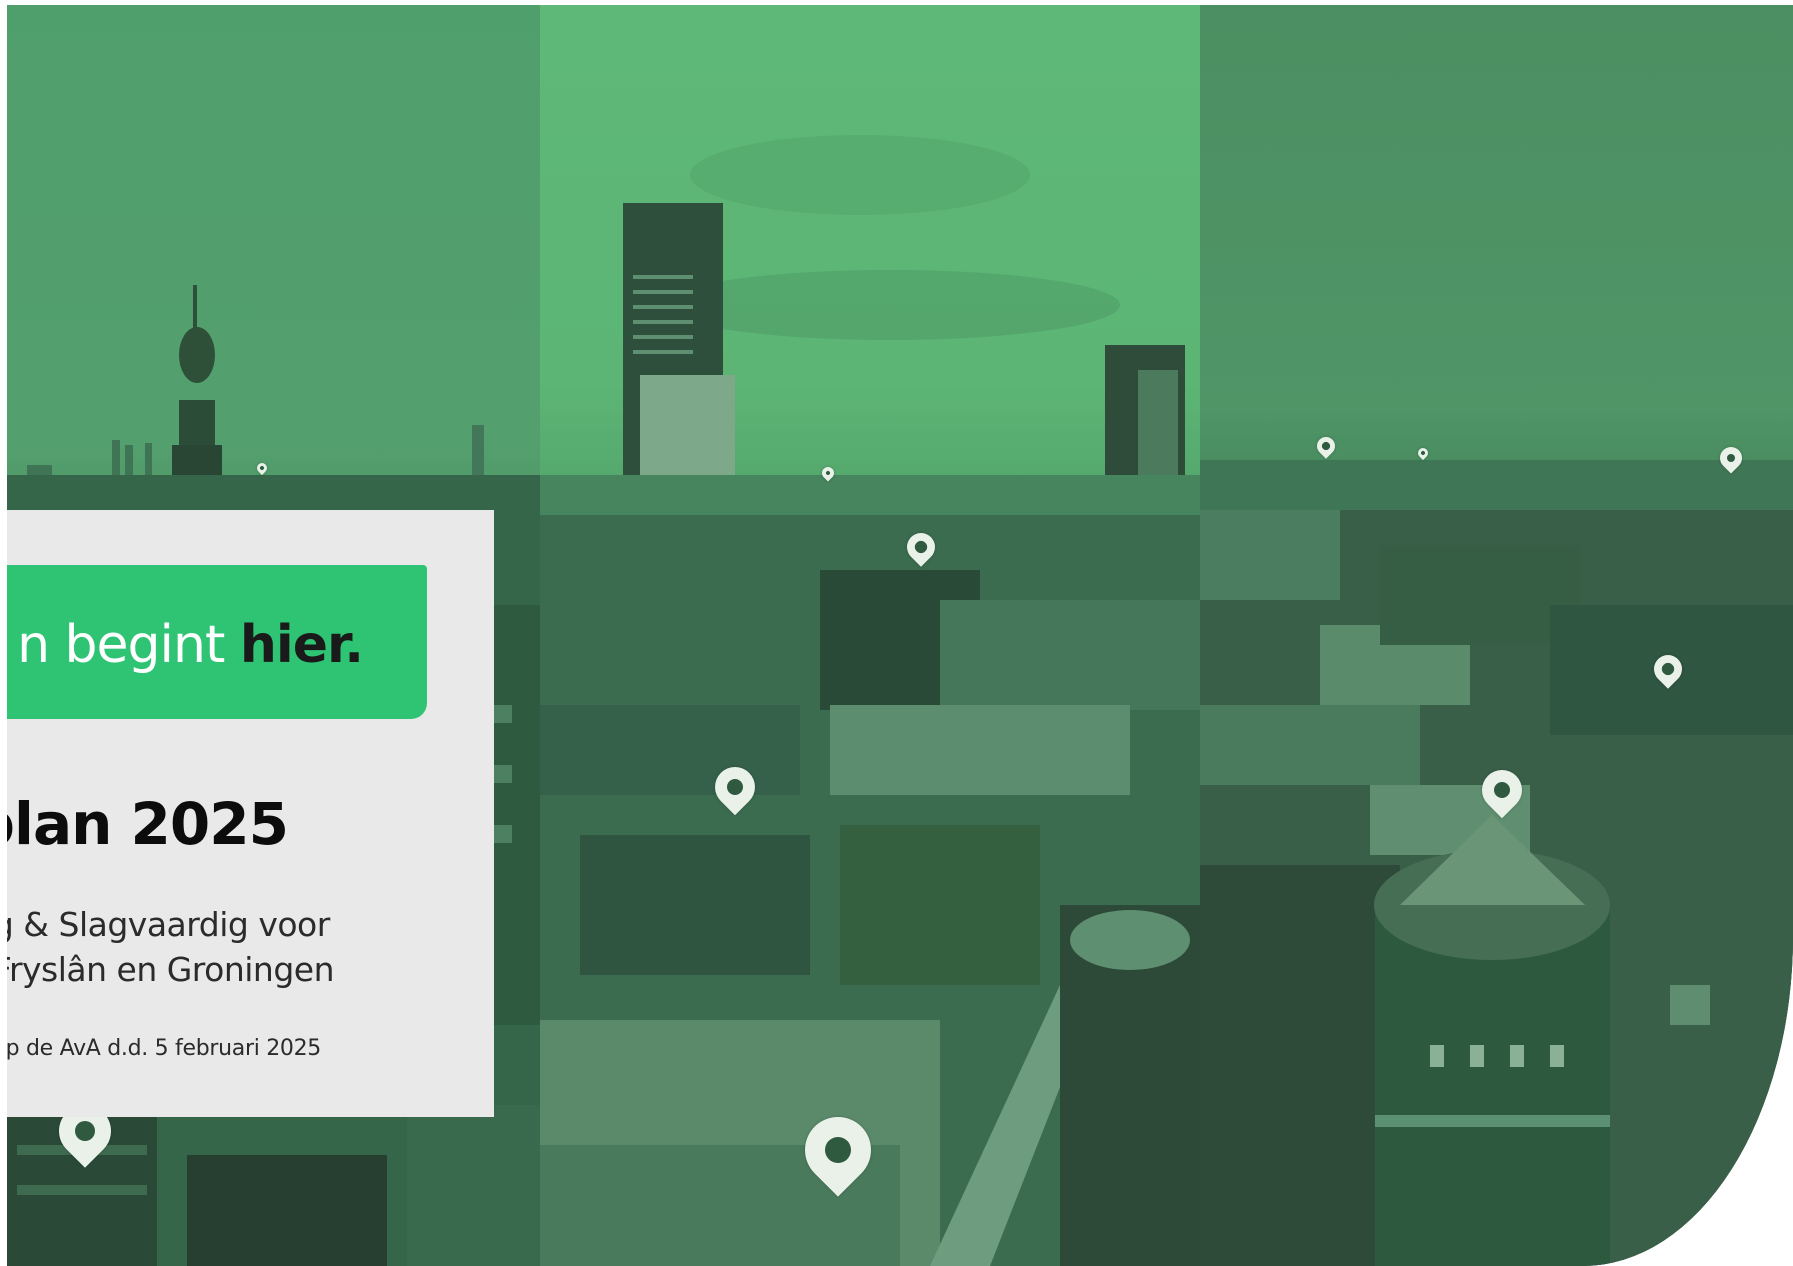  What do you see at coordinates (301, 645) in the screenshot?
I see `tagline-emphasis: hier.` at bounding box center [301, 645].